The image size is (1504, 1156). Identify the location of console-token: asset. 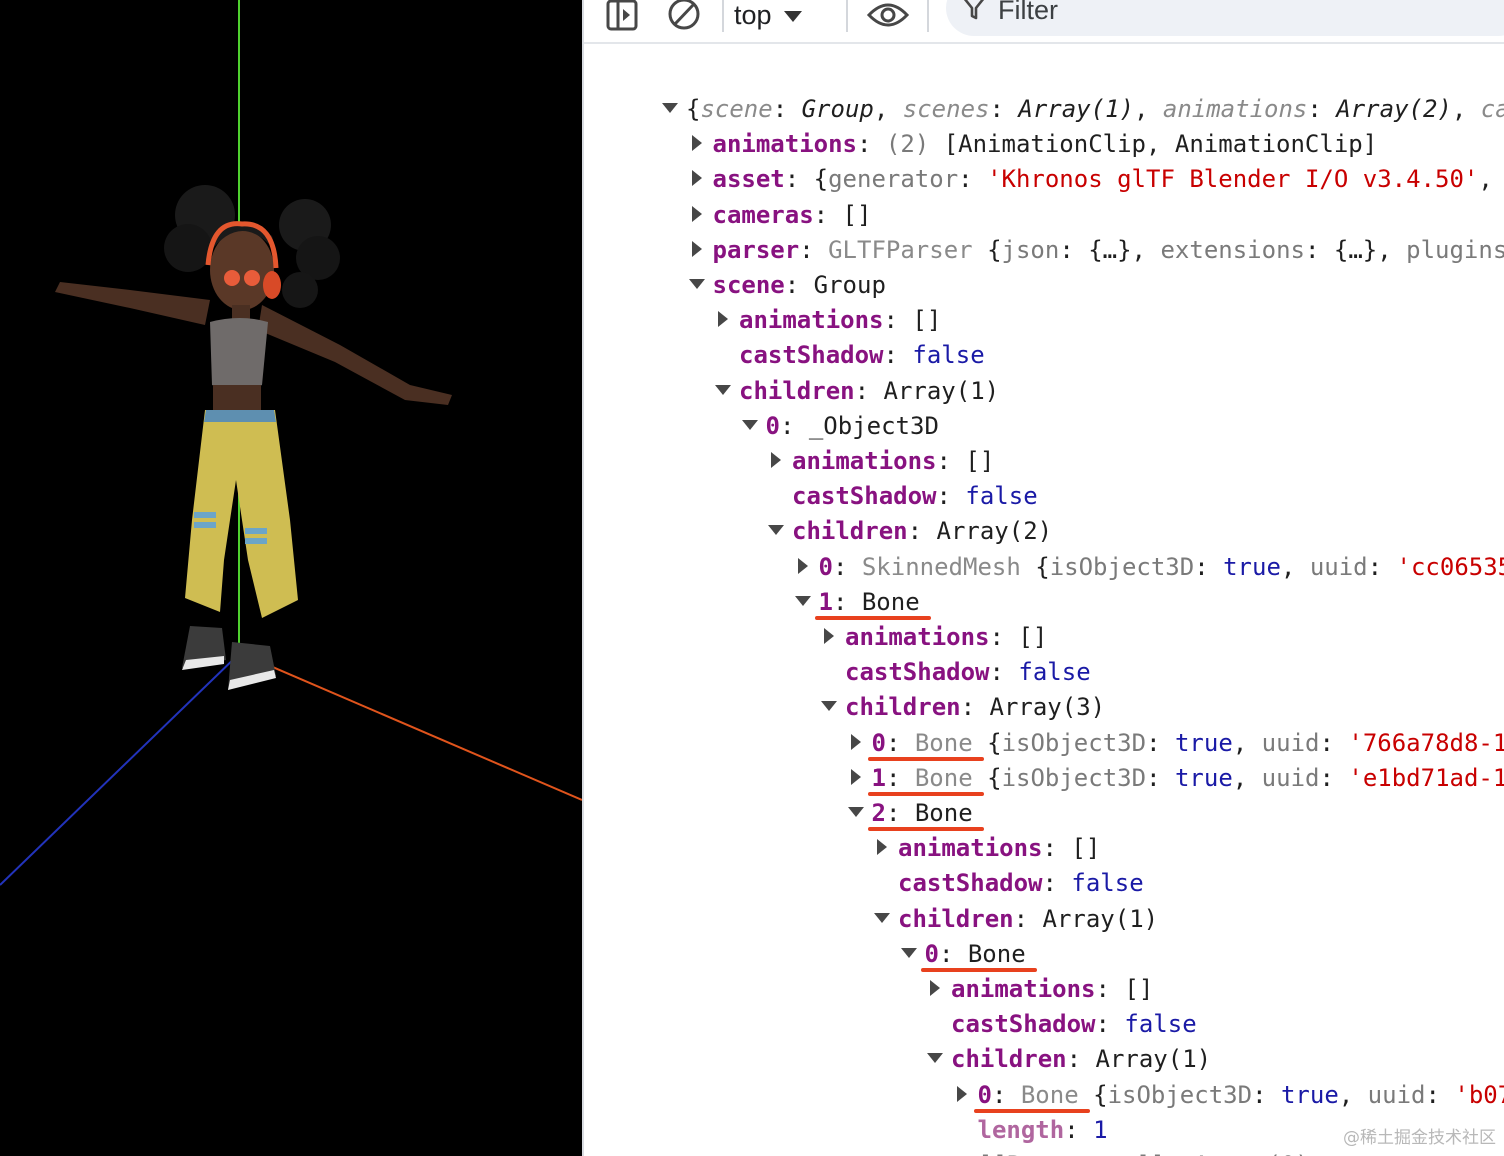
(748, 179).